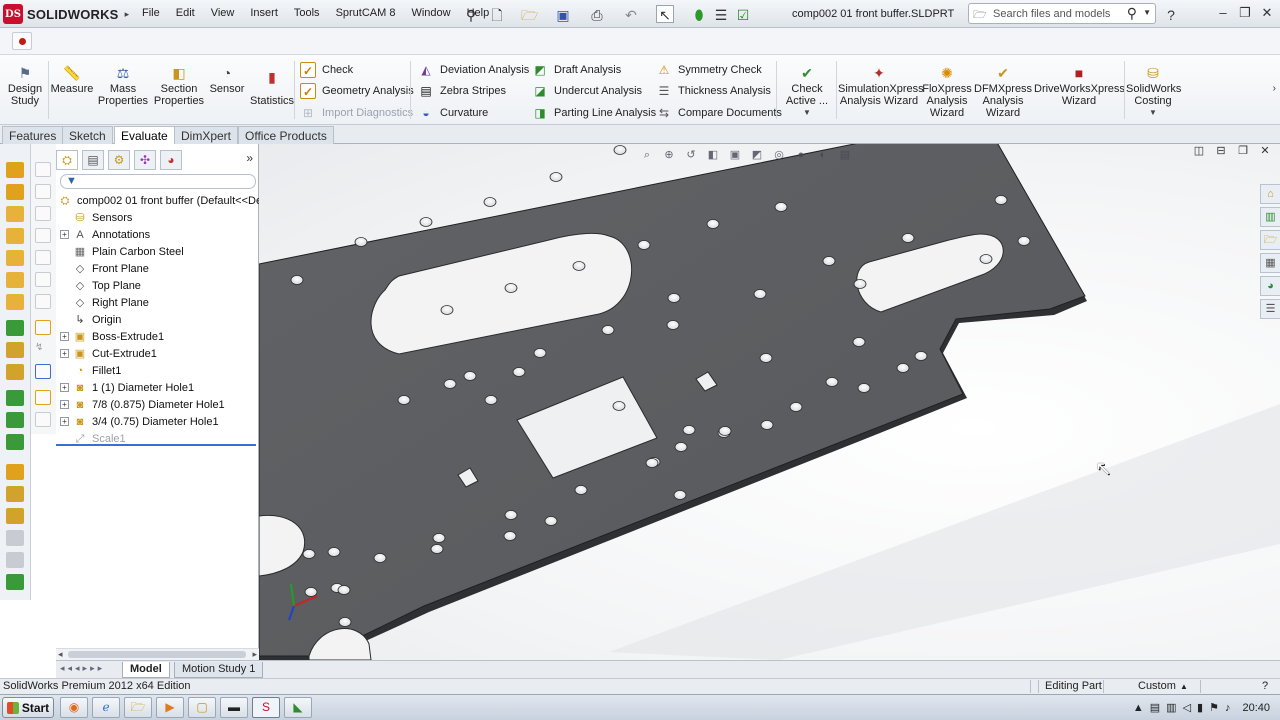  What do you see at coordinates (179, 86) in the screenshot?
I see `section-properties-button: ◧ Section Properties` at bounding box center [179, 86].